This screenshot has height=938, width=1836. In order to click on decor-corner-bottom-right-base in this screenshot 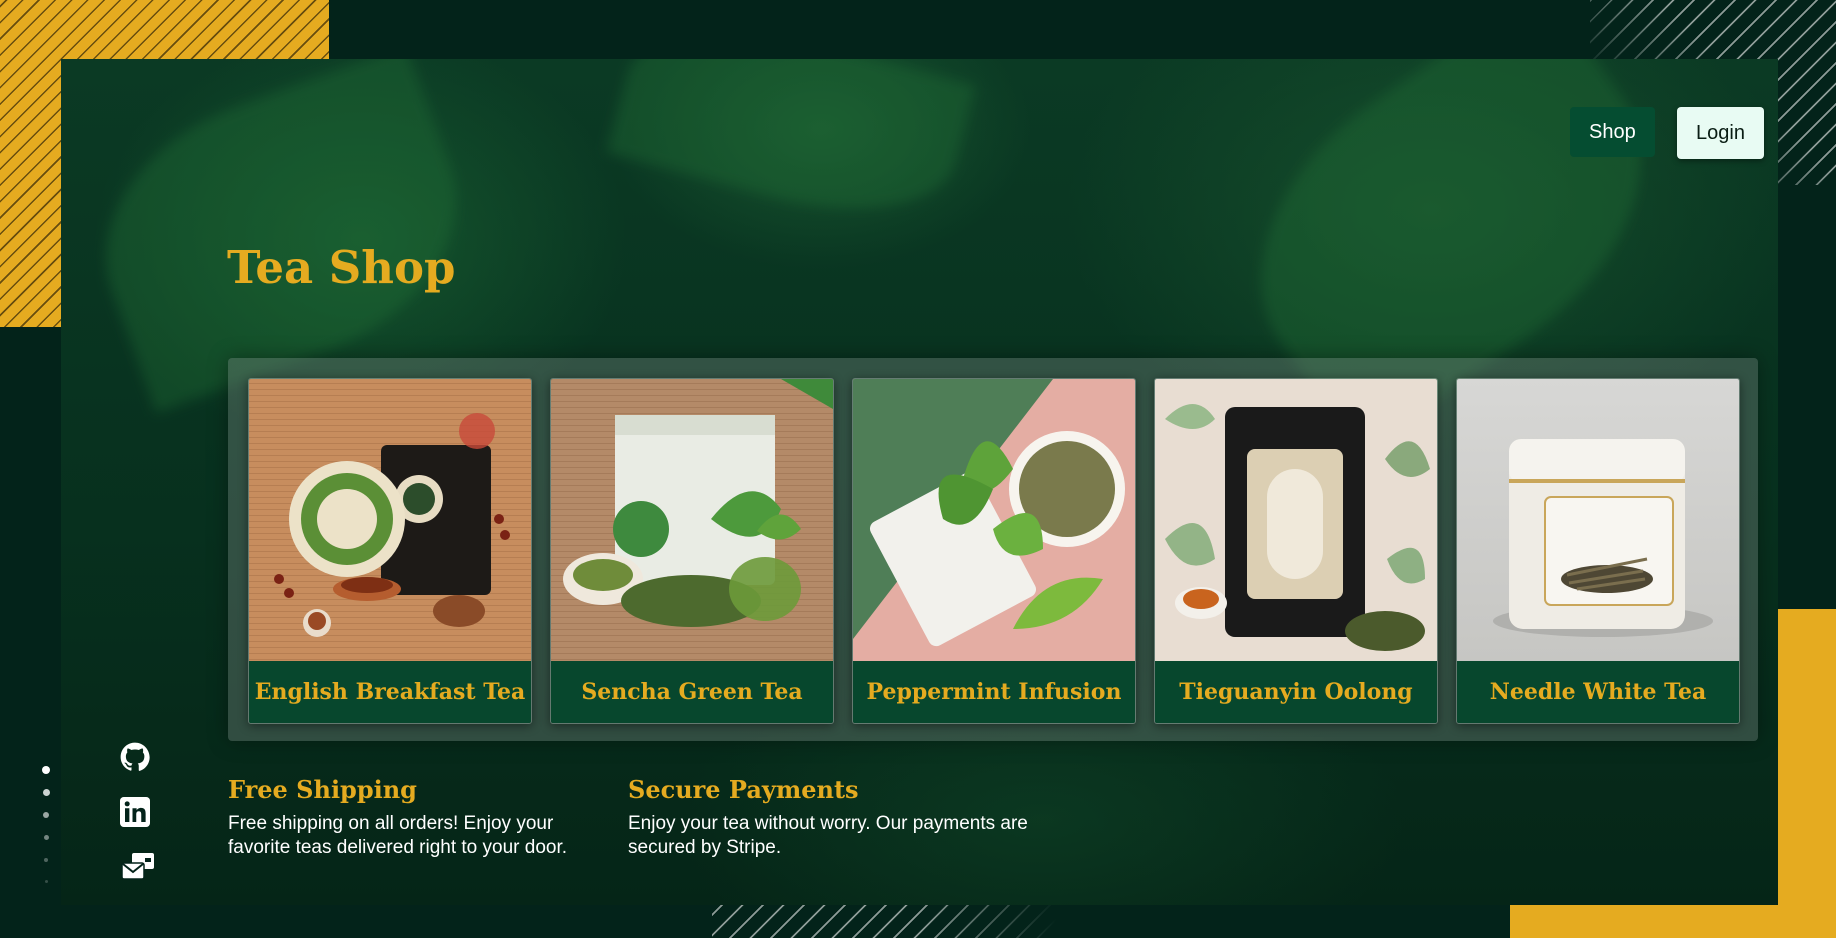, I will do `click(1673, 921)`.